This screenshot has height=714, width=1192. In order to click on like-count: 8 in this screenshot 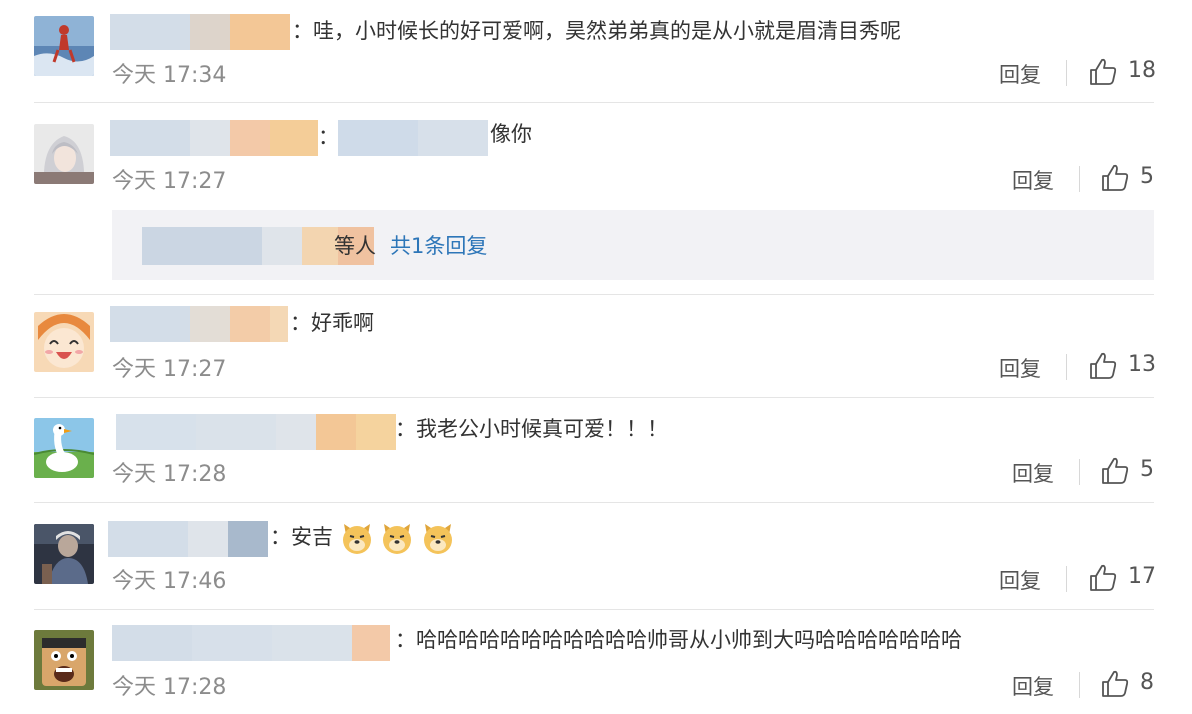, I will do `click(1147, 682)`.